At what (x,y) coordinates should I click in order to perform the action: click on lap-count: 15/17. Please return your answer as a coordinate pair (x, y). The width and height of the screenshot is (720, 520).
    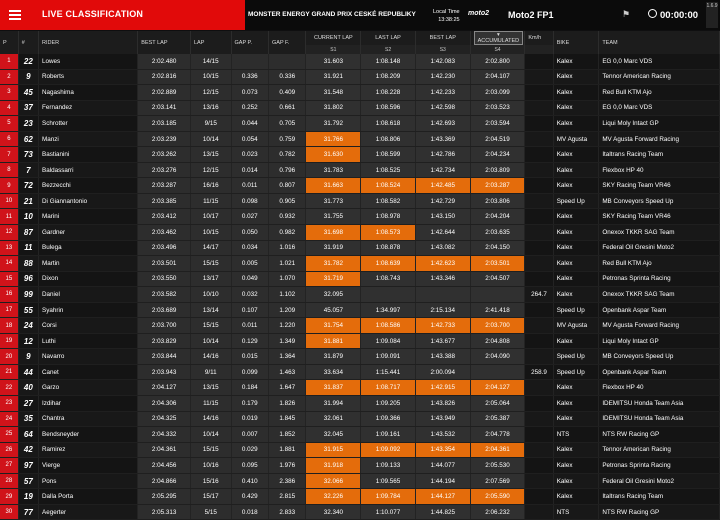
    Looking at the image, I should click on (211, 496).